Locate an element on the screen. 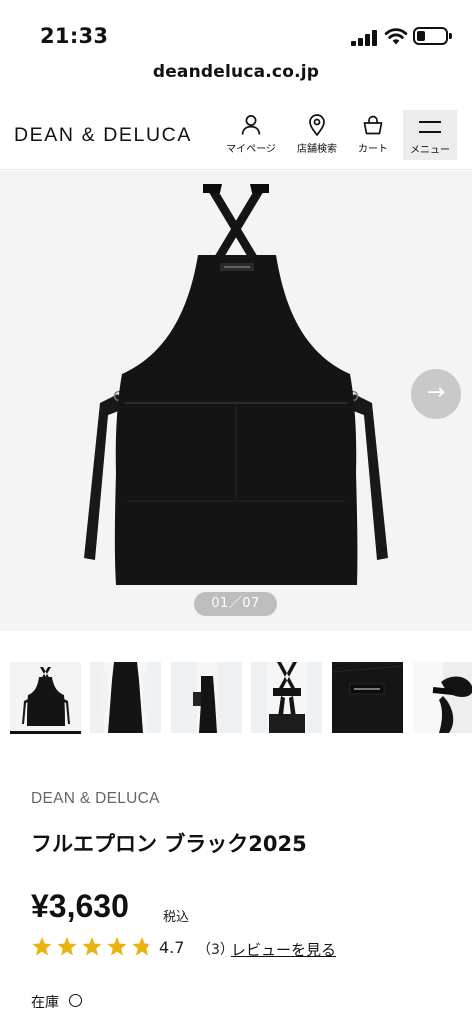  site-header: DEAN & DELUCA マイページ 店舗検索 カート メニュー is located at coordinates (236, 135).